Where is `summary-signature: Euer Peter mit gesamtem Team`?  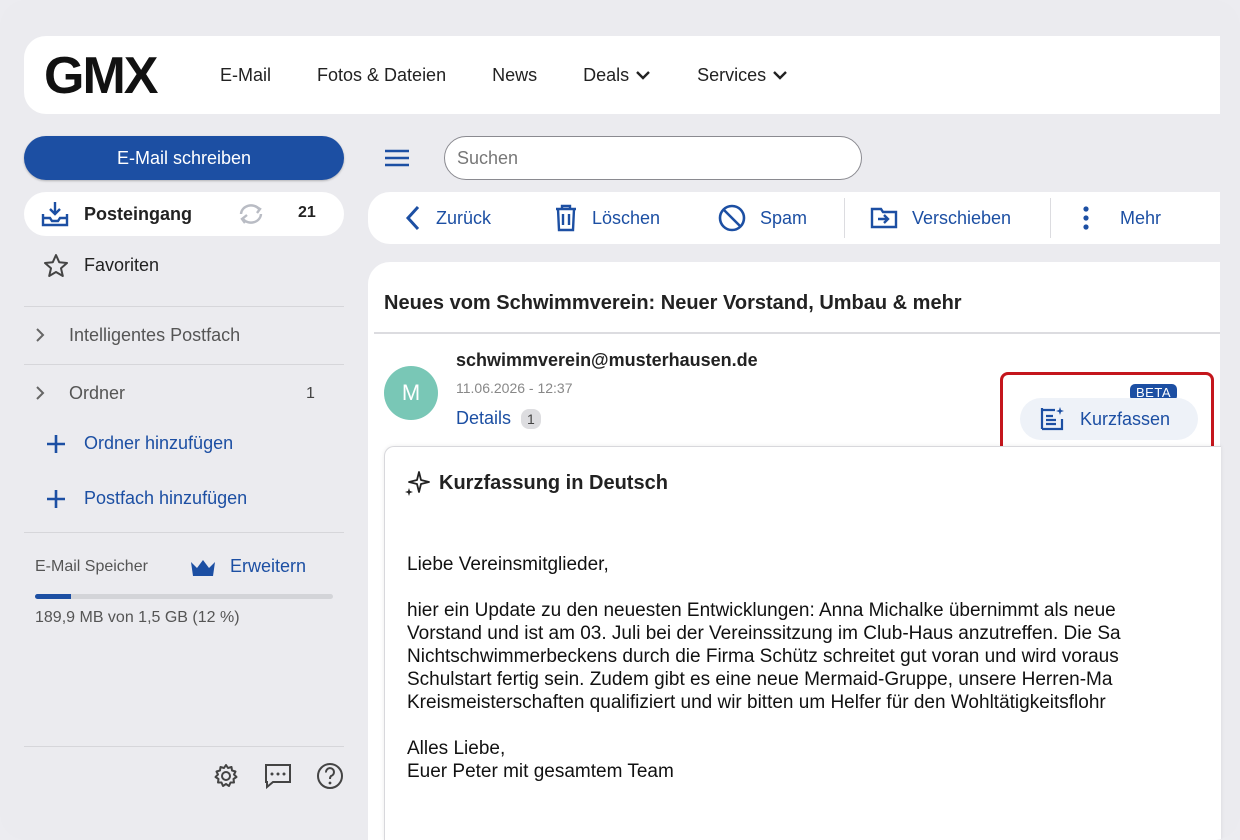 summary-signature: Euer Peter mit gesamtem Team is located at coordinates (540, 771).